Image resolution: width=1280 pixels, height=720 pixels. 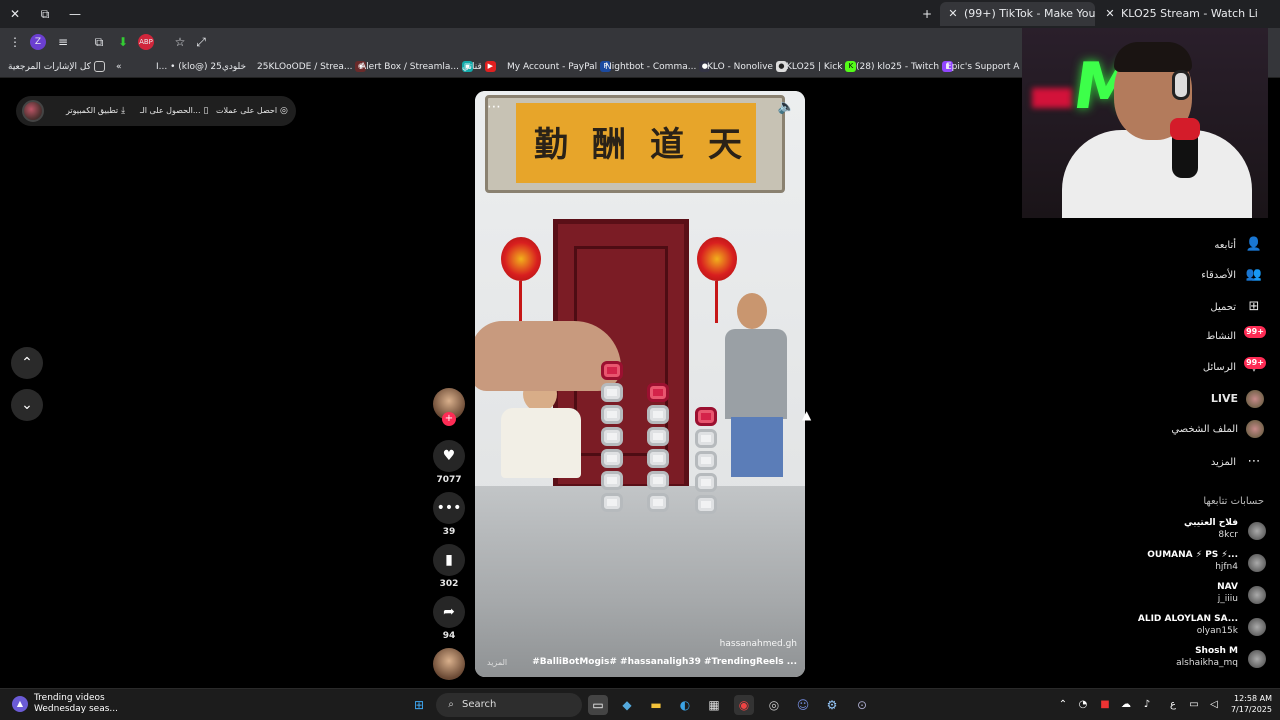 I want to click on bookmarks-overflow-icon: «, so click(x=119, y=67).